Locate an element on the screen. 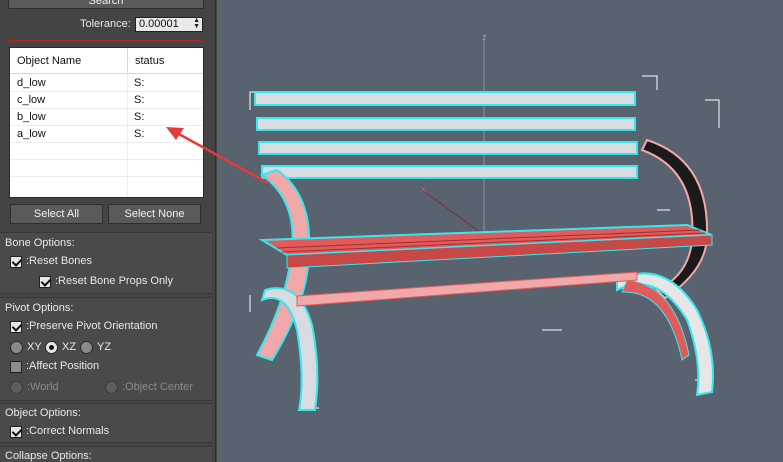  select-none-button: Select None is located at coordinates (154, 214).